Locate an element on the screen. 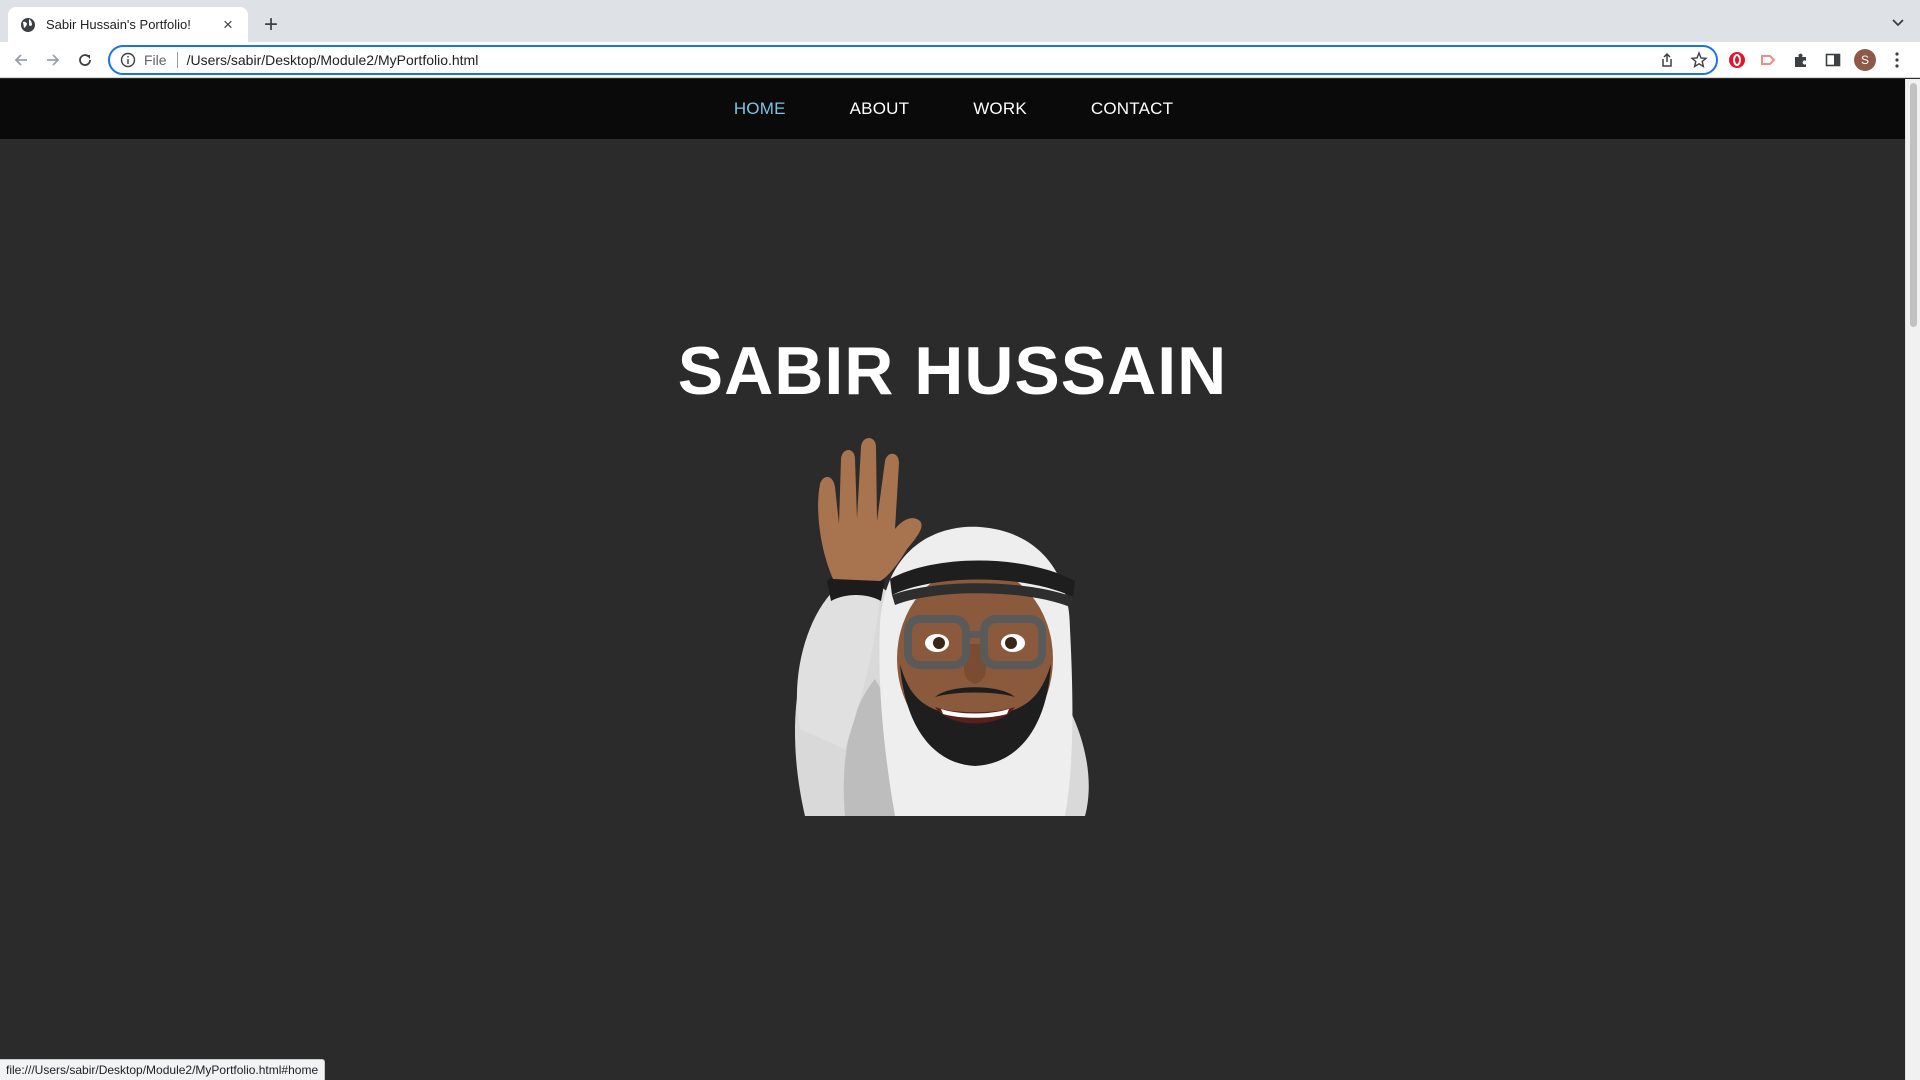  kebab-menu-icon is located at coordinates (1897, 60).